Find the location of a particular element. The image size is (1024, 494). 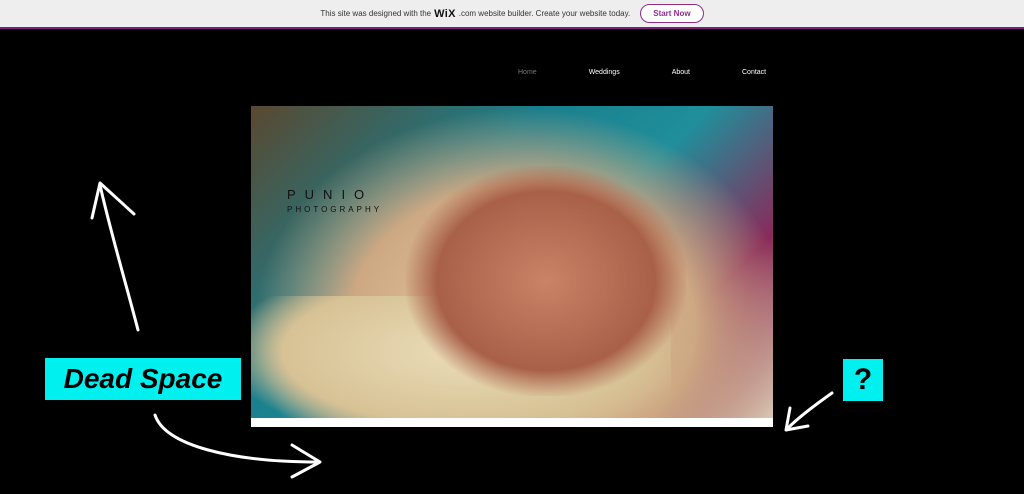

question-annotation: ? is located at coordinates (863, 380).